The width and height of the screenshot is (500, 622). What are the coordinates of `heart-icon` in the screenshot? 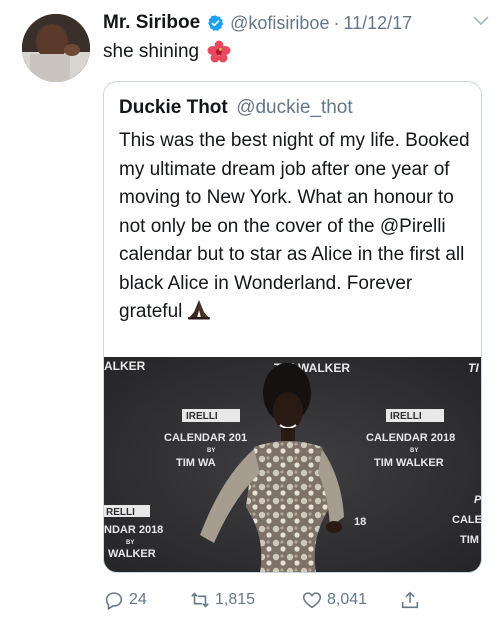 It's located at (312, 600).